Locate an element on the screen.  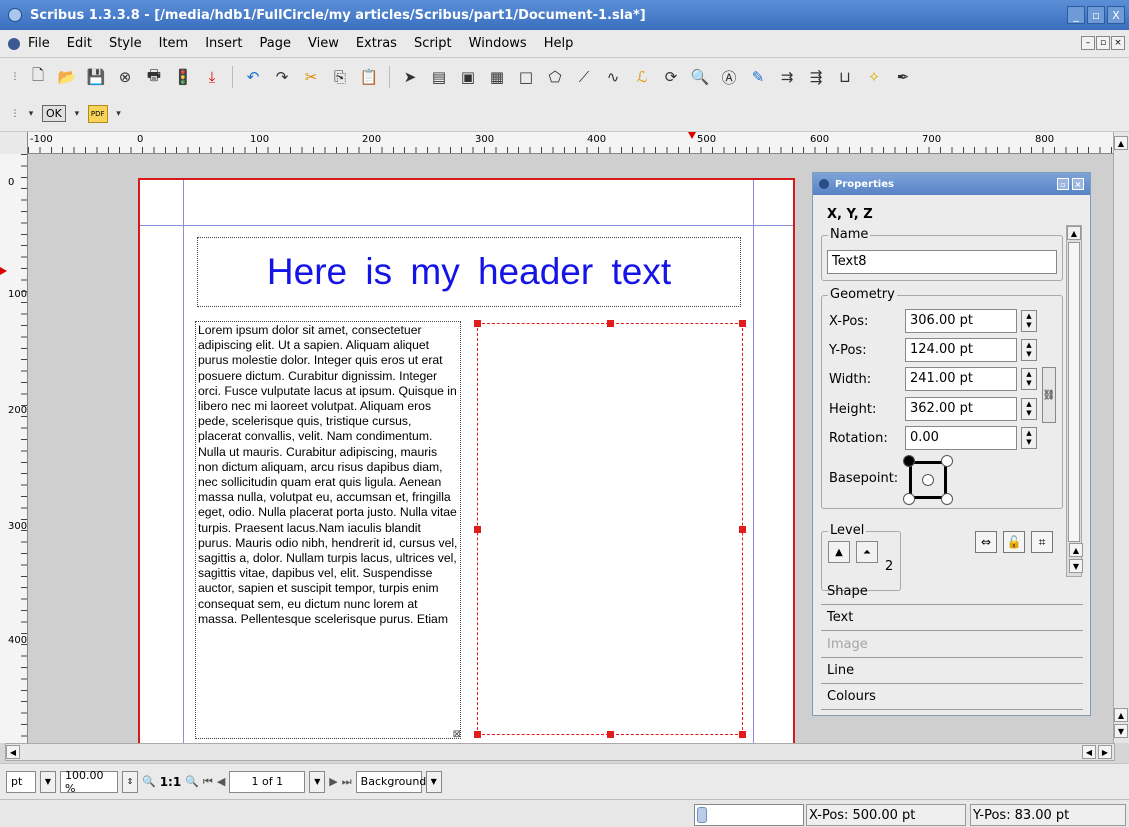
rotation-stepper-icon: ▲ ▼ is located at coordinates (1029, 438).